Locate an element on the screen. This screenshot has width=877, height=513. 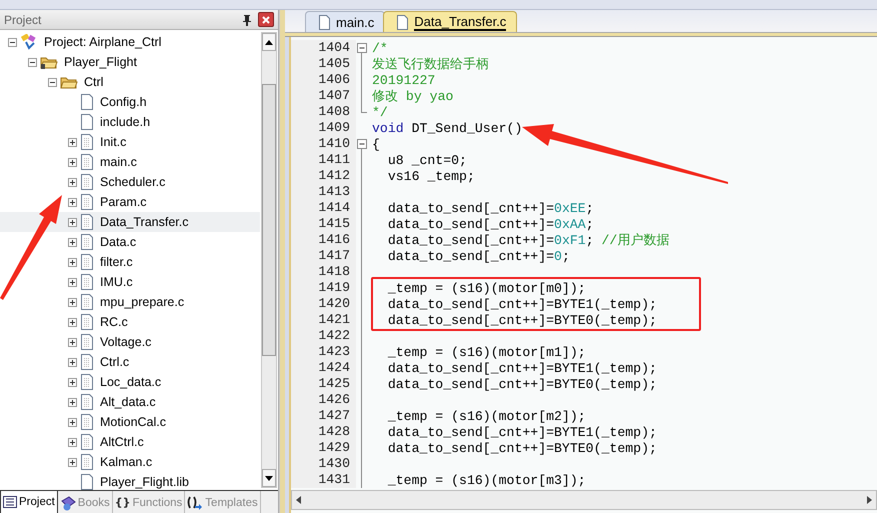
line-number: 1424 is located at coordinates (323, 368).